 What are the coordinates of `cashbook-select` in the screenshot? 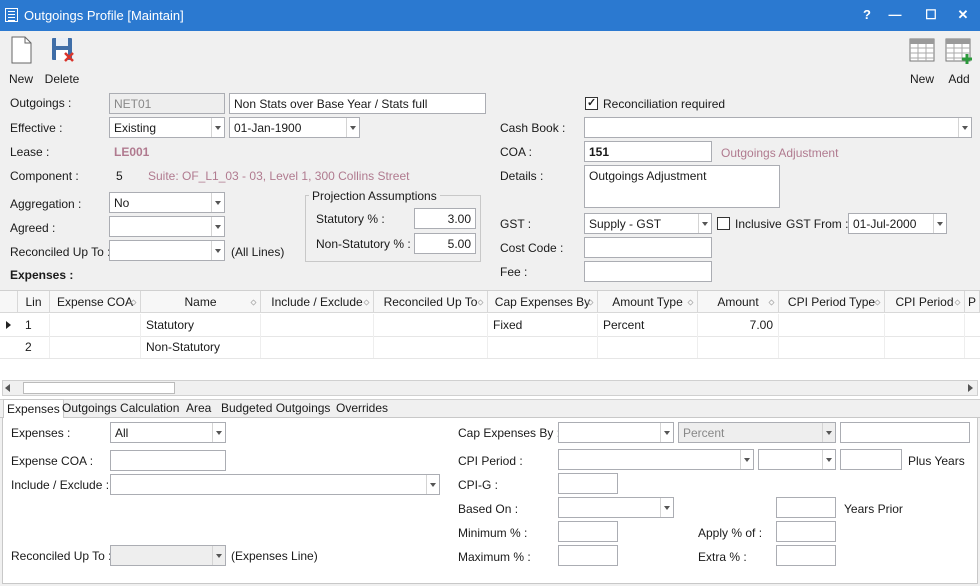 It's located at (778, 127).